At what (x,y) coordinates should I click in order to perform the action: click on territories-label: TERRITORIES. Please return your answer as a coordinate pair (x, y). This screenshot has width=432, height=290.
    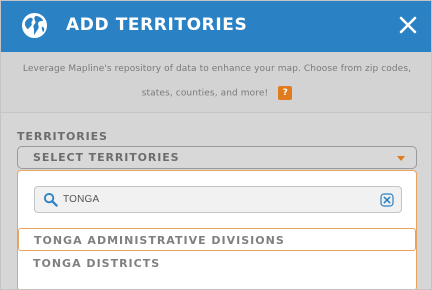
    Looking at the image, I should click on (62, 136).